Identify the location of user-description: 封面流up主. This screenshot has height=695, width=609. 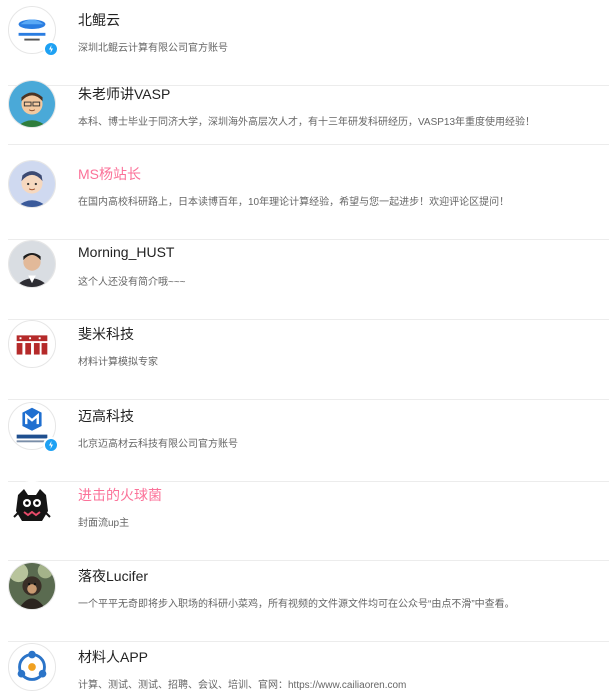
(104, 523).